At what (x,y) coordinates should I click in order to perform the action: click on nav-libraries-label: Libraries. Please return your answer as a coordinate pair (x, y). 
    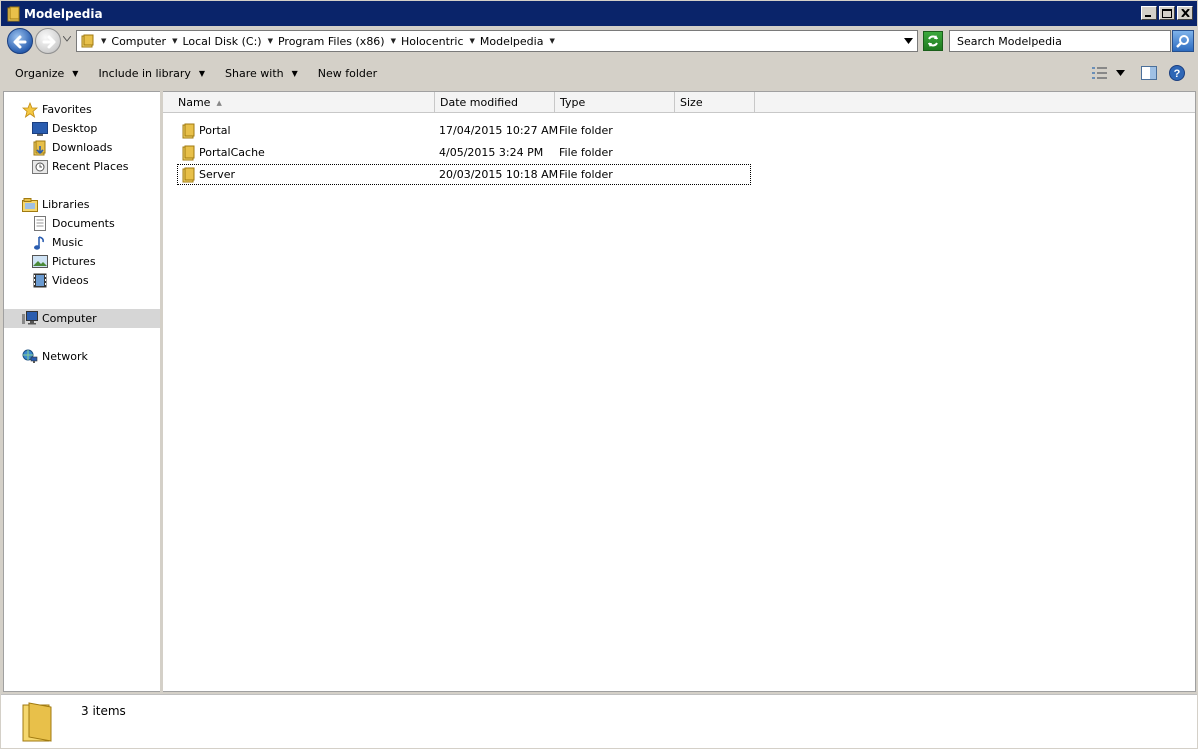
    Looking at the image, I should click on (66, 204).